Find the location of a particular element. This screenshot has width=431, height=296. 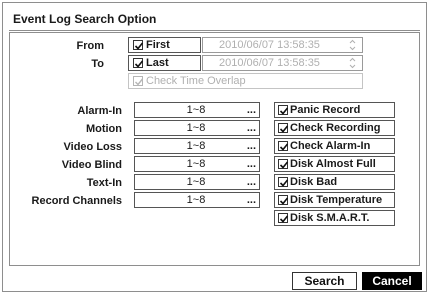

motion-value: 1~8 is located at coordinates (196, 128).